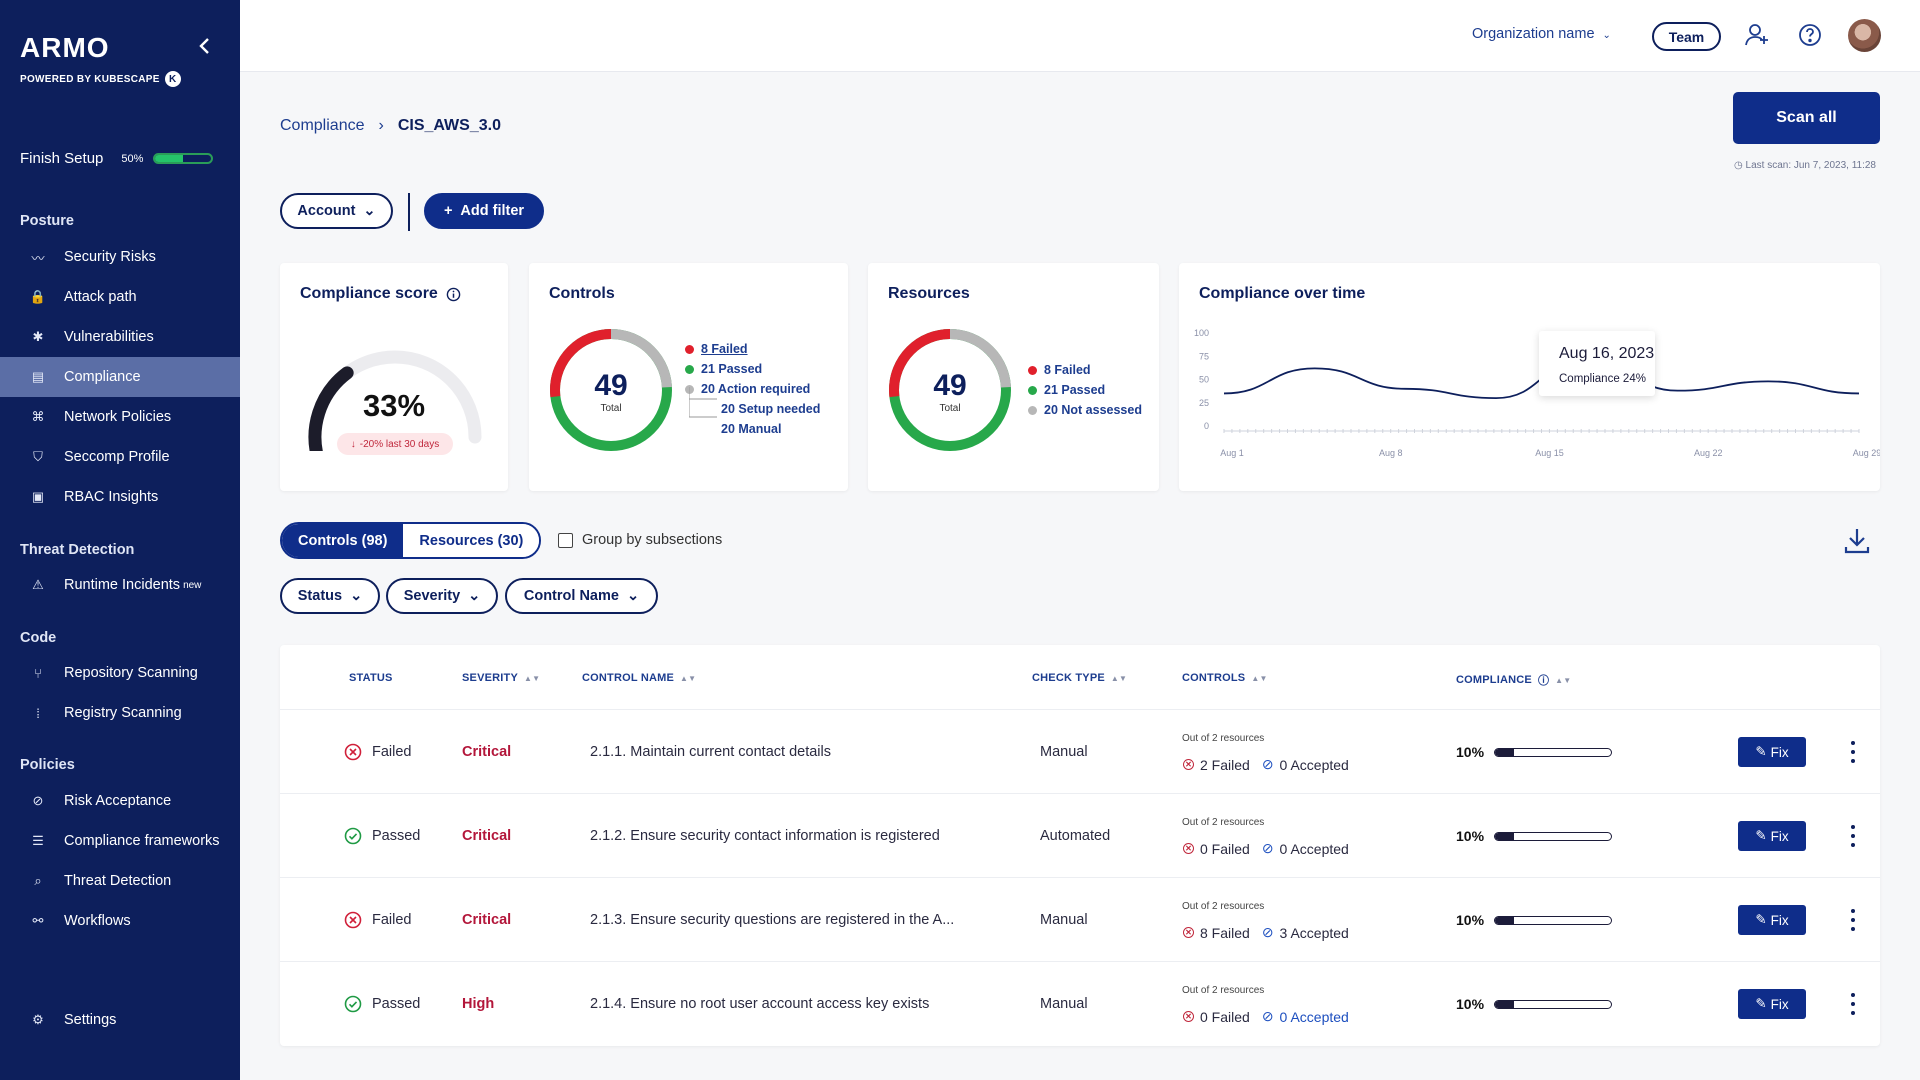 This screenshot has height=1080, width=1920. Describe the element at coordinates (120, 457) in the screenshot. I see `sidebar-item-seccomp-profile: ⛉ Seccomp Profile` at that location.